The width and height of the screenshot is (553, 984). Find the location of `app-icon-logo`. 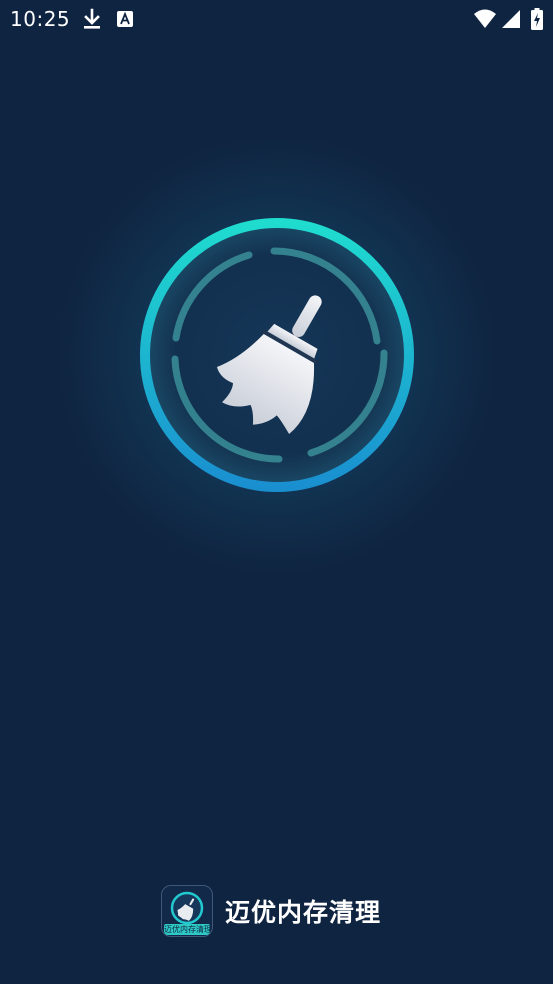

app-icon-logo is located at coordinates (187, 908).